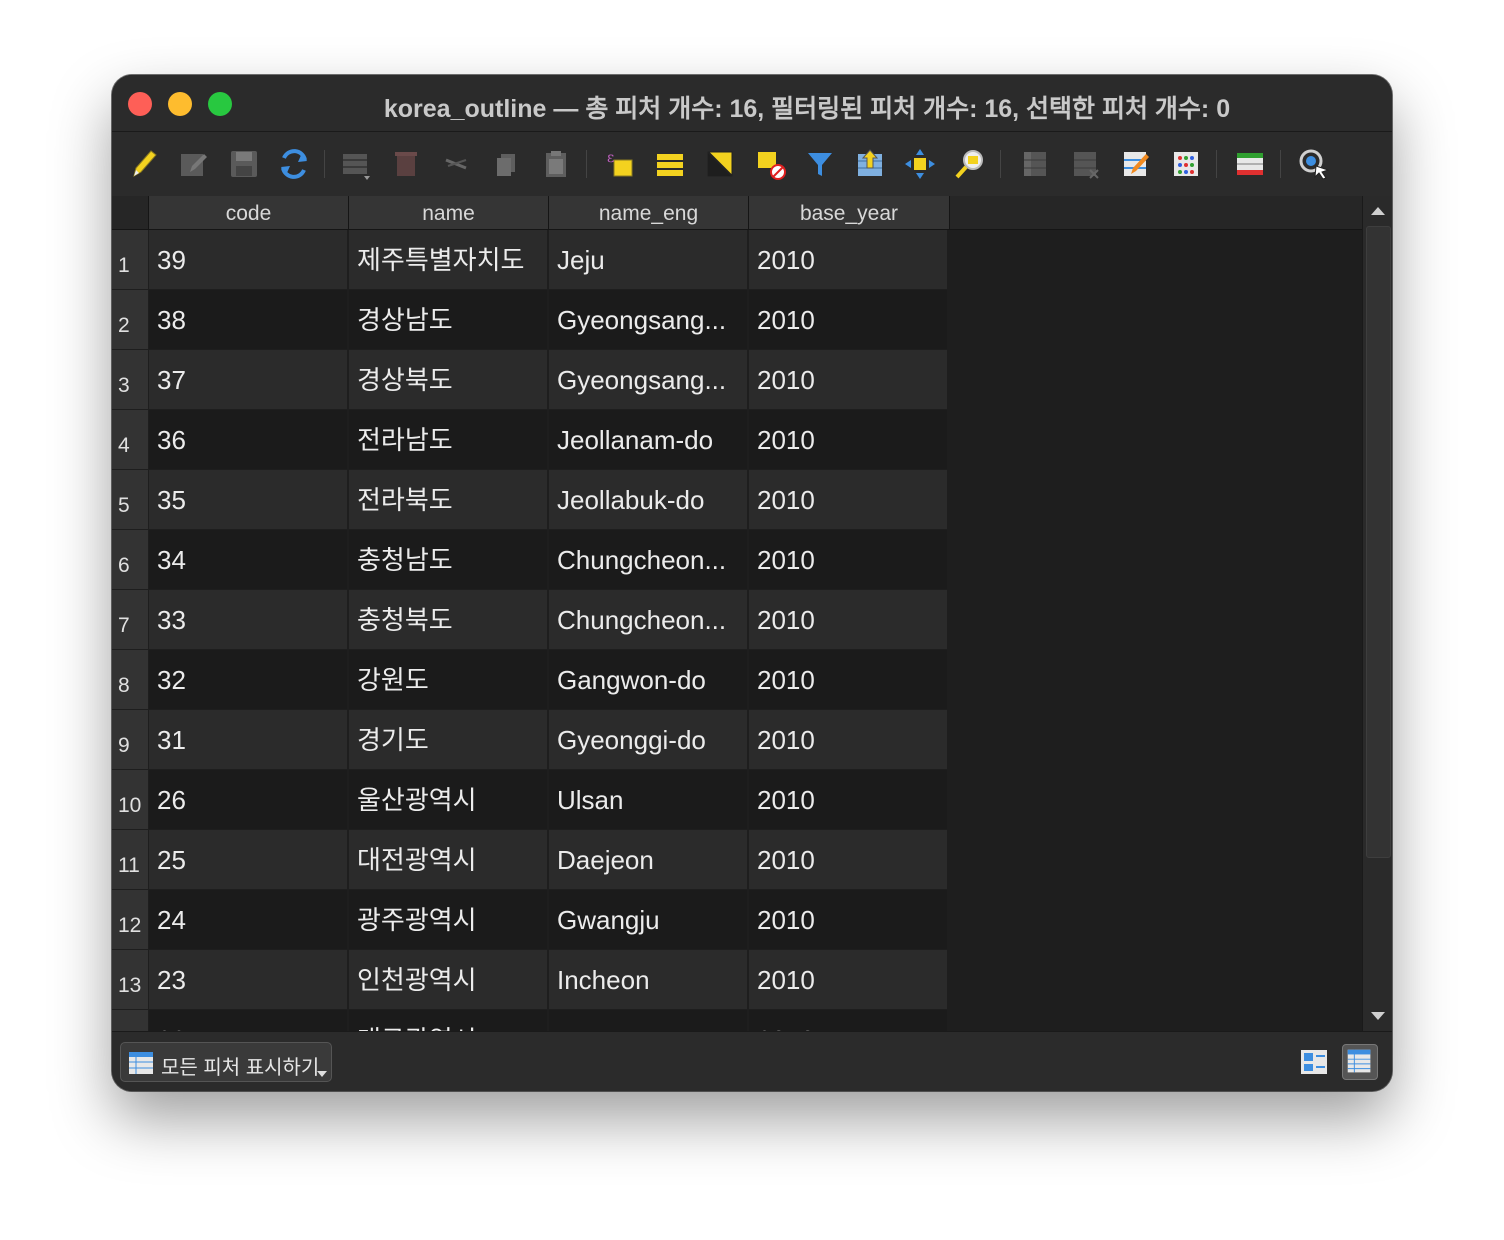 Image resolution: width=1504 pixels, height=1240 pixels. I want to click on cell-code: 36, so click(248, 439).